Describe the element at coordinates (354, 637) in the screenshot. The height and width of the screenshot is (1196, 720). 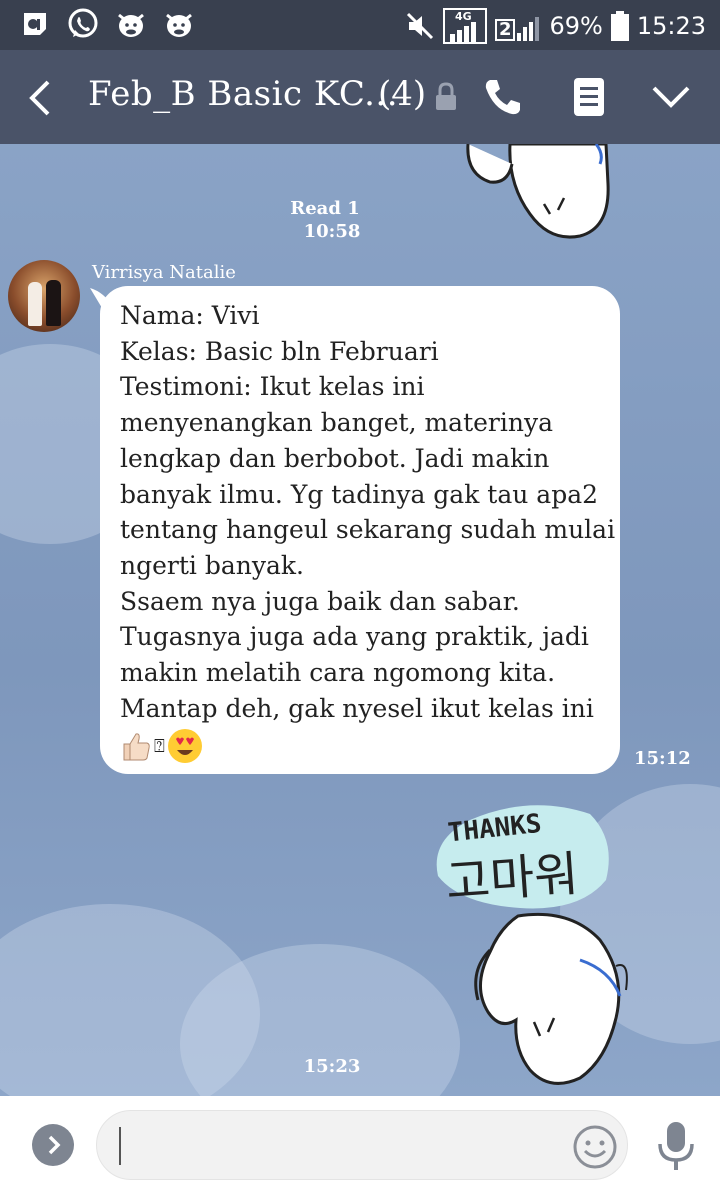
I see `message-line: Tugasnya juga ada yang praktik, jadi` at that location.